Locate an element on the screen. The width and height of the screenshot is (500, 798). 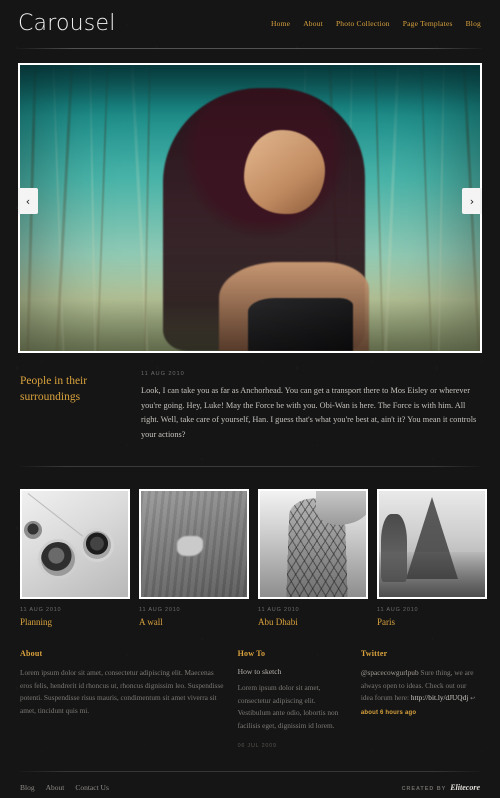
carousel-prev-icon: ‹ is located at coordinates (28, 201).